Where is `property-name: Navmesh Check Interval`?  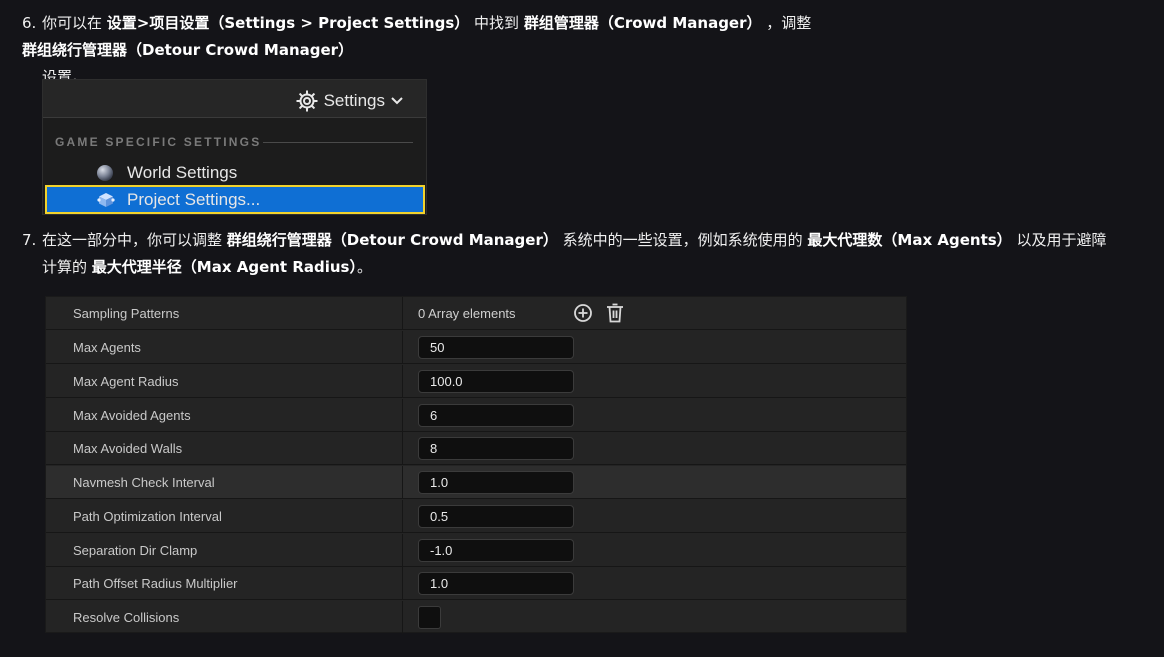 property-name: Navmesh Check Interval is located at coordinates (224, 482).